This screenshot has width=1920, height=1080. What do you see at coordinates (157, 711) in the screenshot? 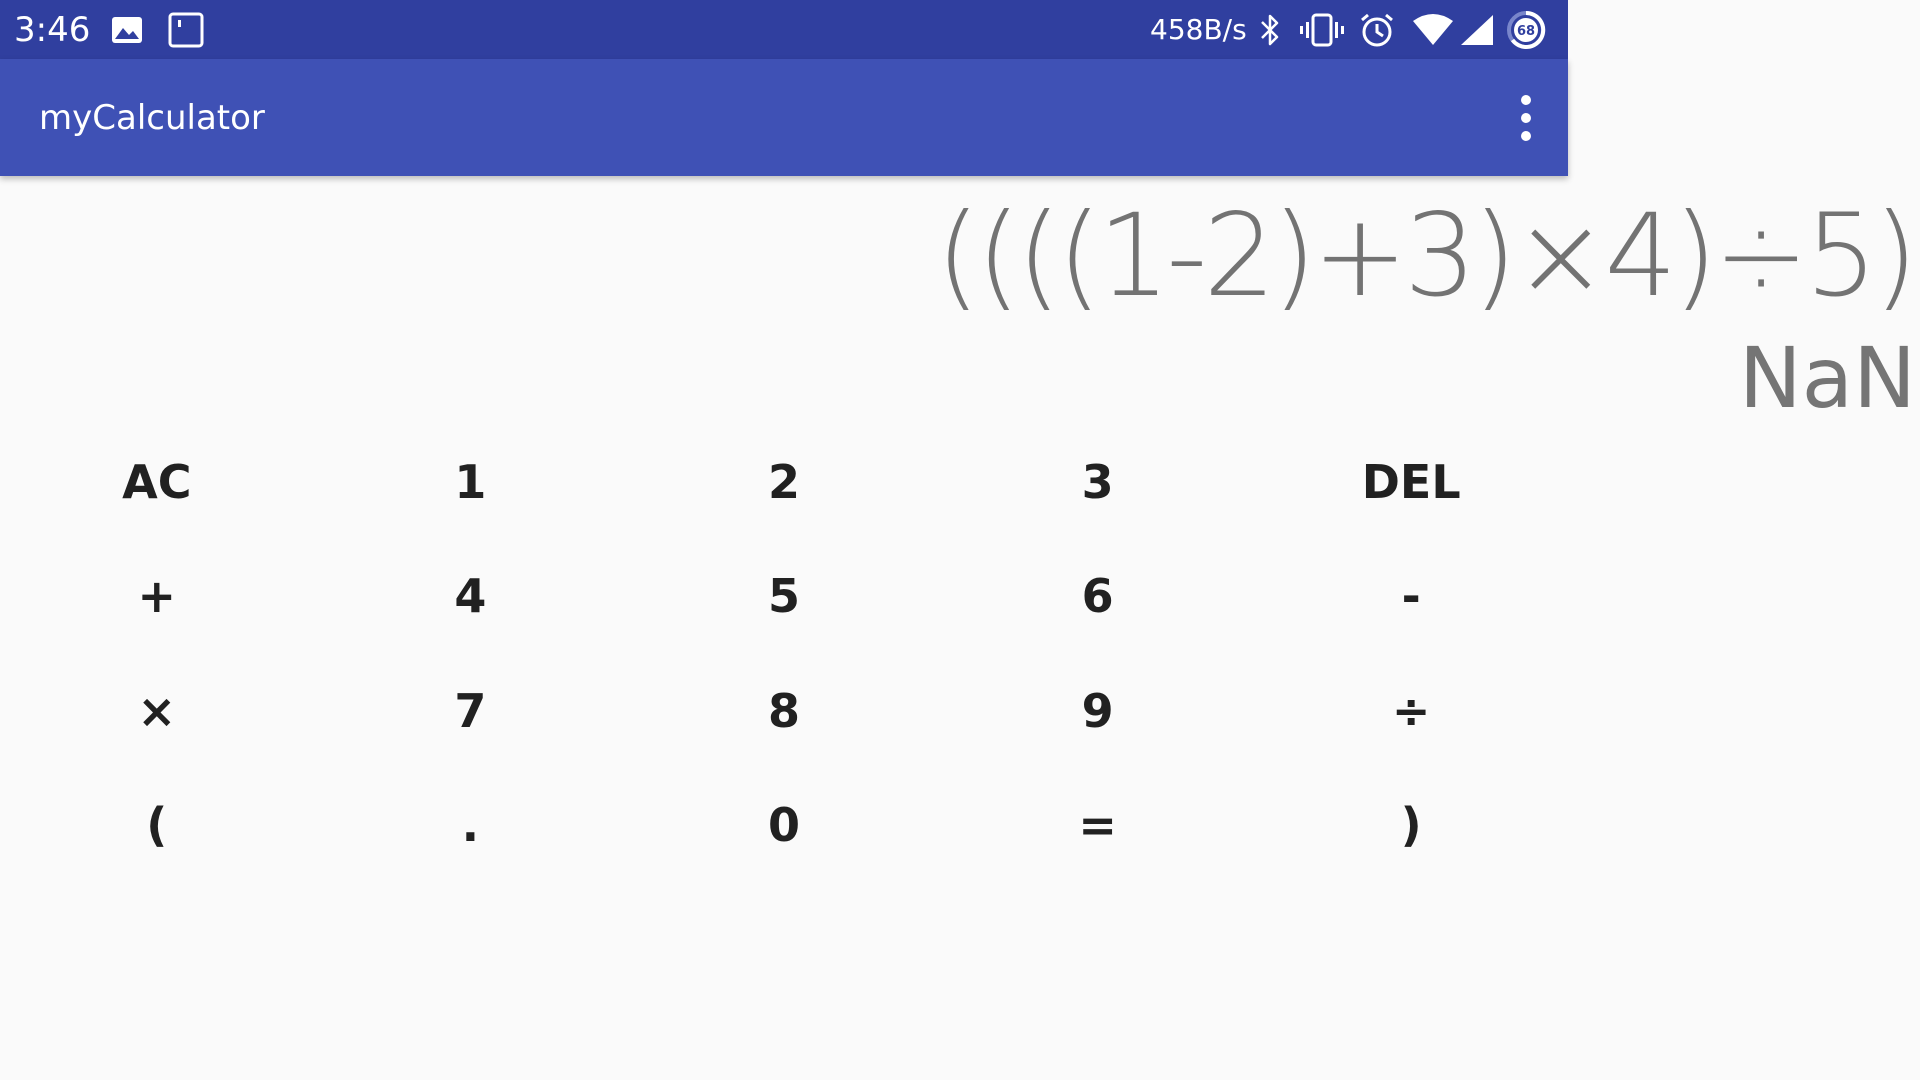
I see `key-multiply: ×` at bounding box center [157, 711].